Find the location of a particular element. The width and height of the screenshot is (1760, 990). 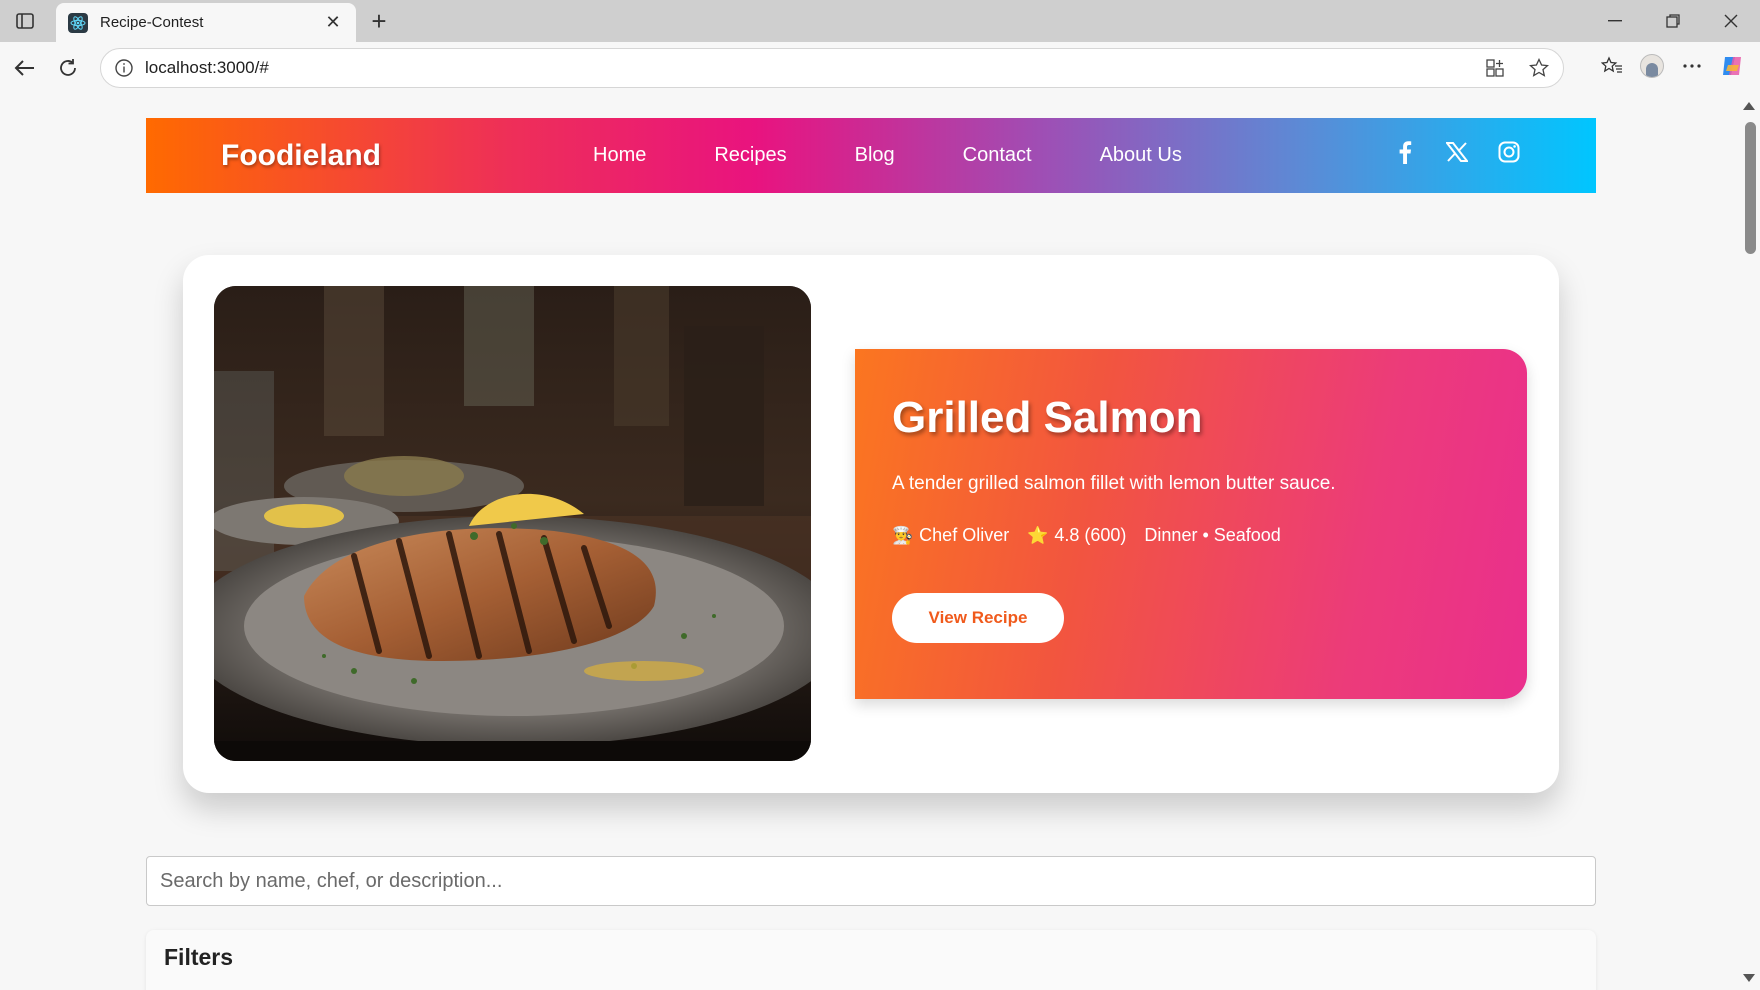

filters-title: Filters is located at coordinates (199, 957).